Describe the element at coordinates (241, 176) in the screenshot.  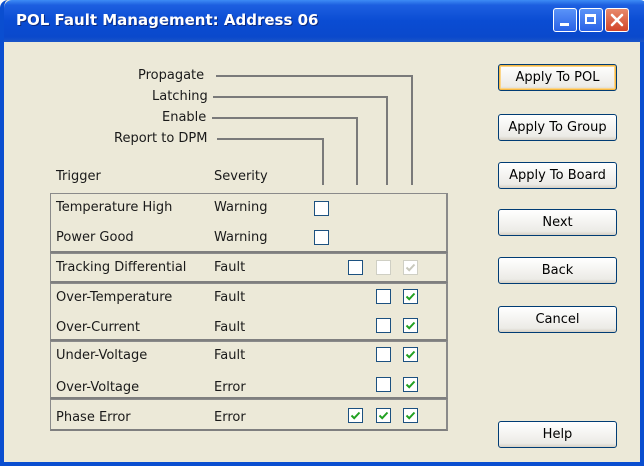
I see `severity-column-header: Severity` at that location.